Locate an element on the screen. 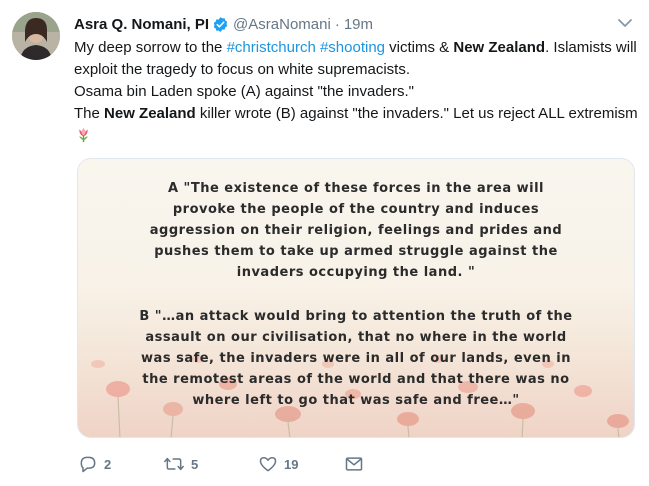  reply-count: 2 is located at coordinates (108, 464).